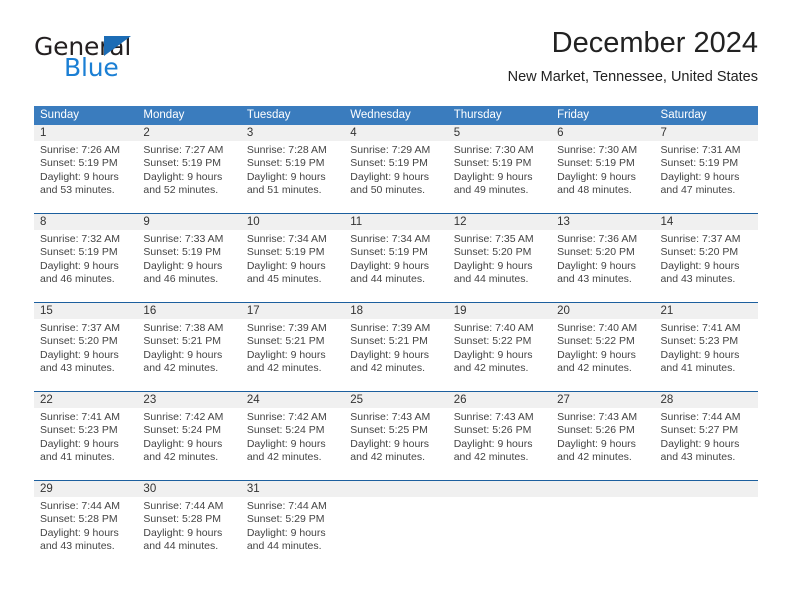  I want to click on day-number: 24, so click(292, 400).